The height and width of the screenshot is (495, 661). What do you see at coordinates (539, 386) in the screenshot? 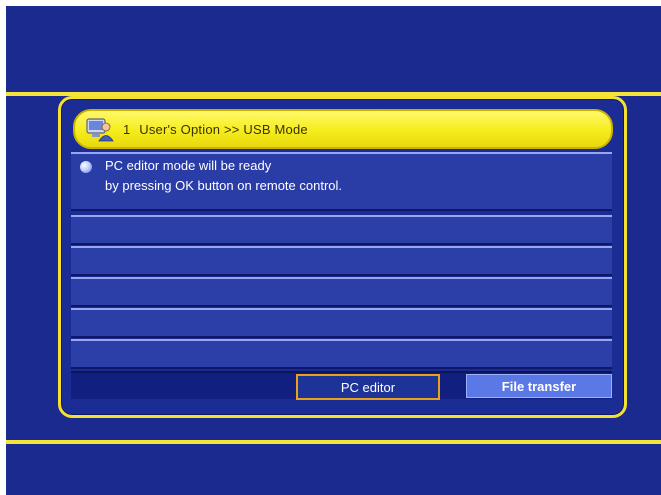
I see `file-transfer-button: File transfer` at bounding box center [539, 386].